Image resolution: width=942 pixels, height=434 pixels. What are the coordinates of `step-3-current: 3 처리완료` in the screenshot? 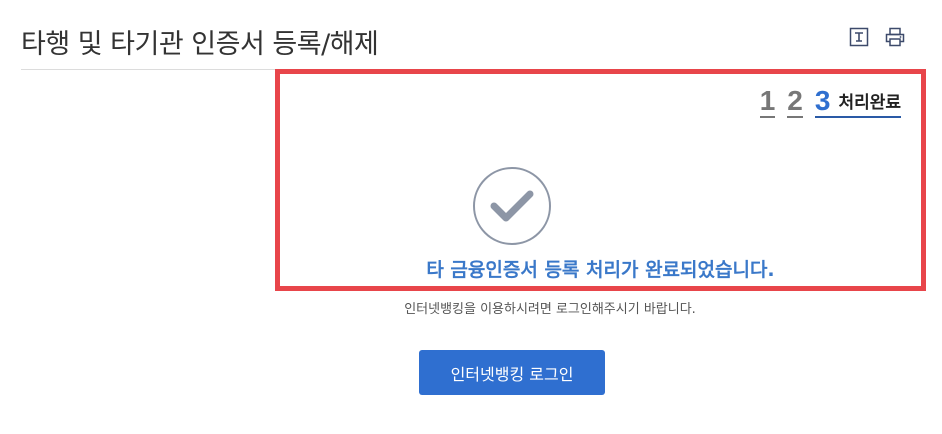 It's located at (857, 101).